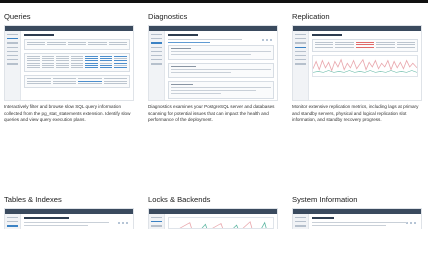 This screenshot has width=428, height=271. I want to click on card-system-information: System Information, so click(357, 212).